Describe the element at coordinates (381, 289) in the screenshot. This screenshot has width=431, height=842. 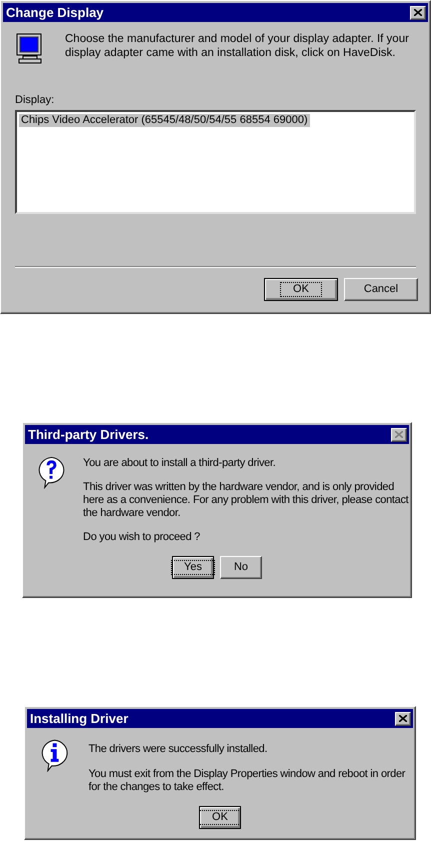
I see `dialog-button: Cancel` at that location.